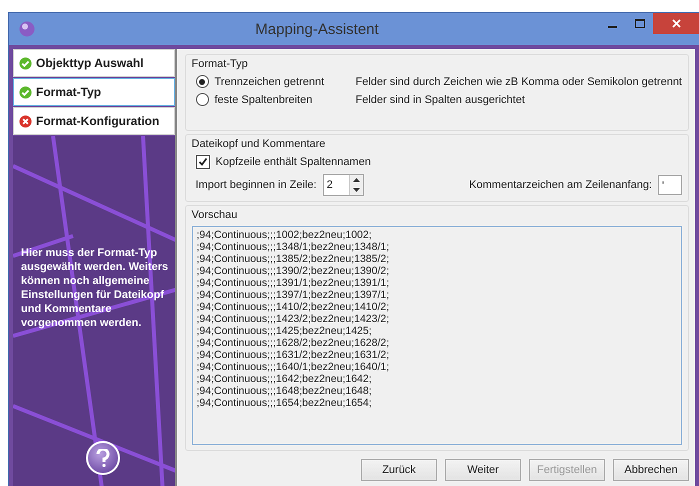  What do you see at coordinates (203, 162) in the screenshot?
I see `checkbox` at bounding box center [203, 162].